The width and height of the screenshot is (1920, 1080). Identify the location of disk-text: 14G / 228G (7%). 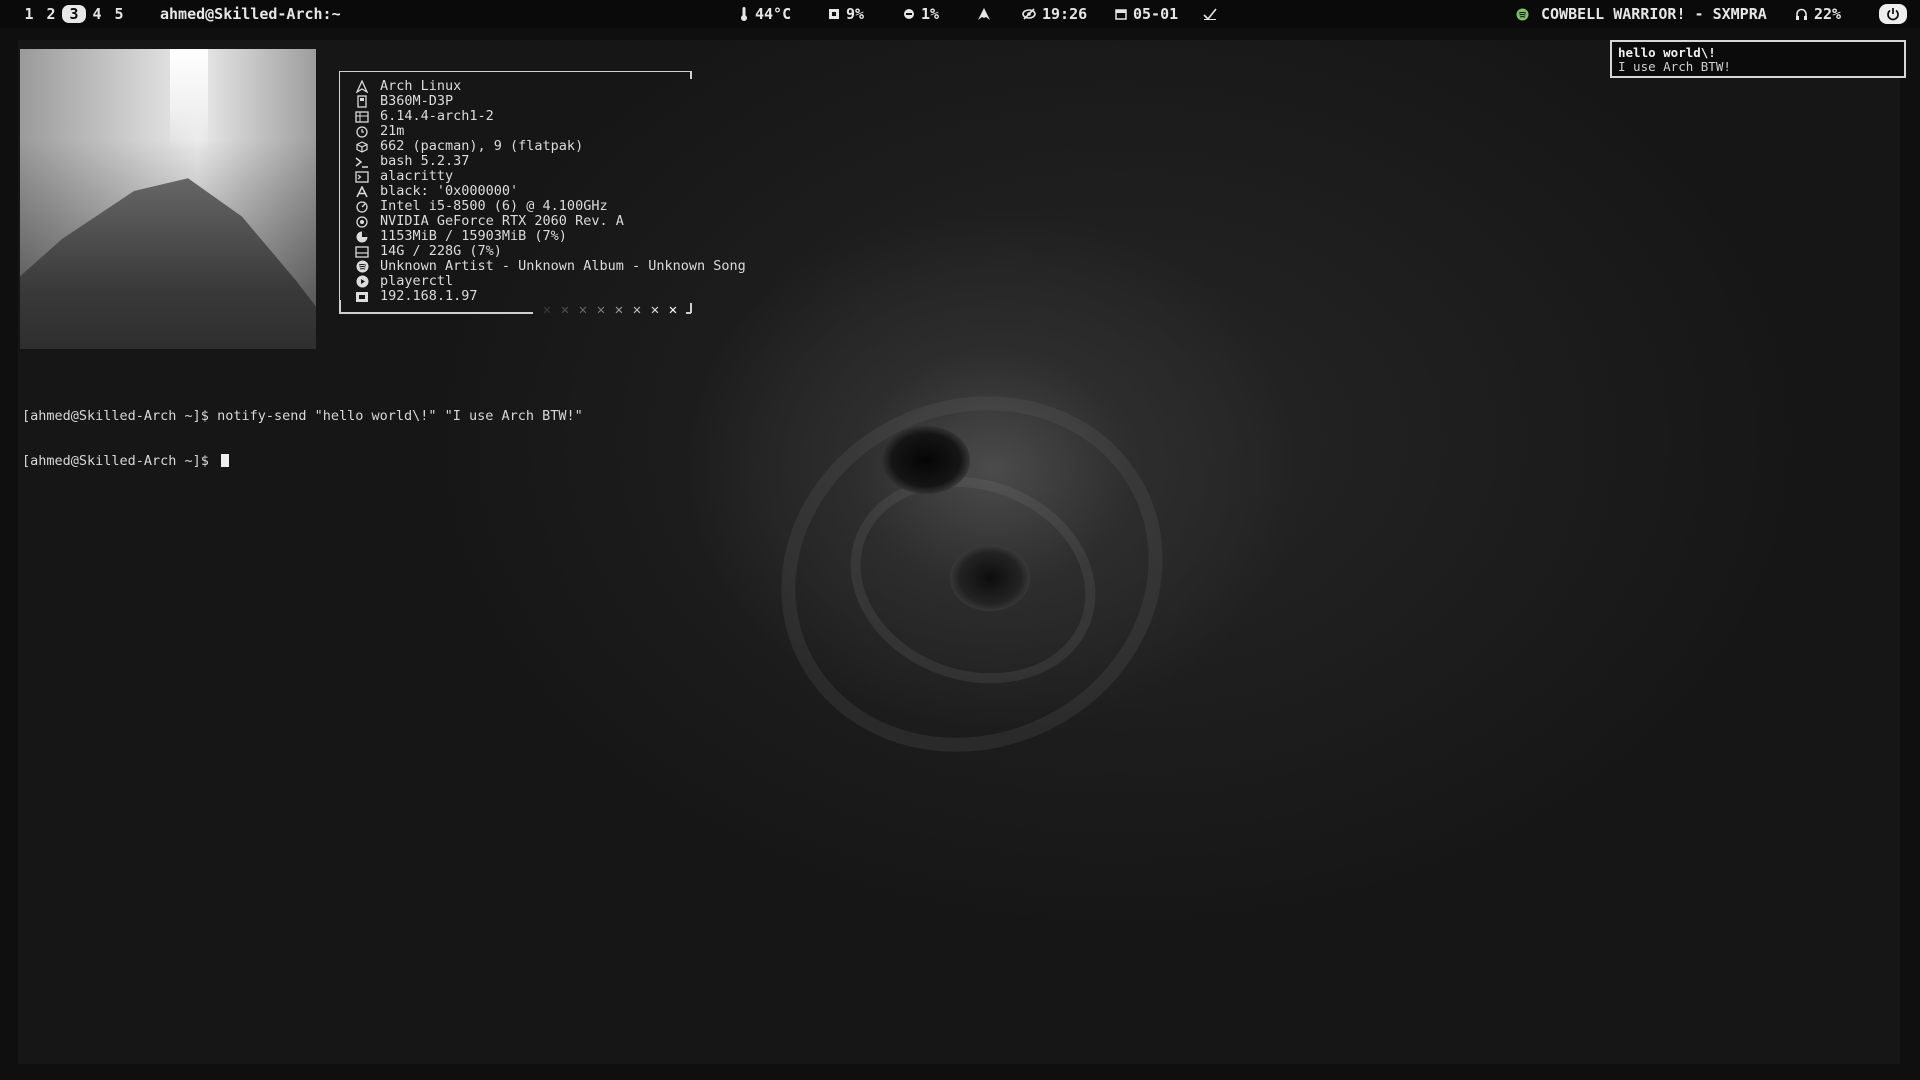
(441, 251).